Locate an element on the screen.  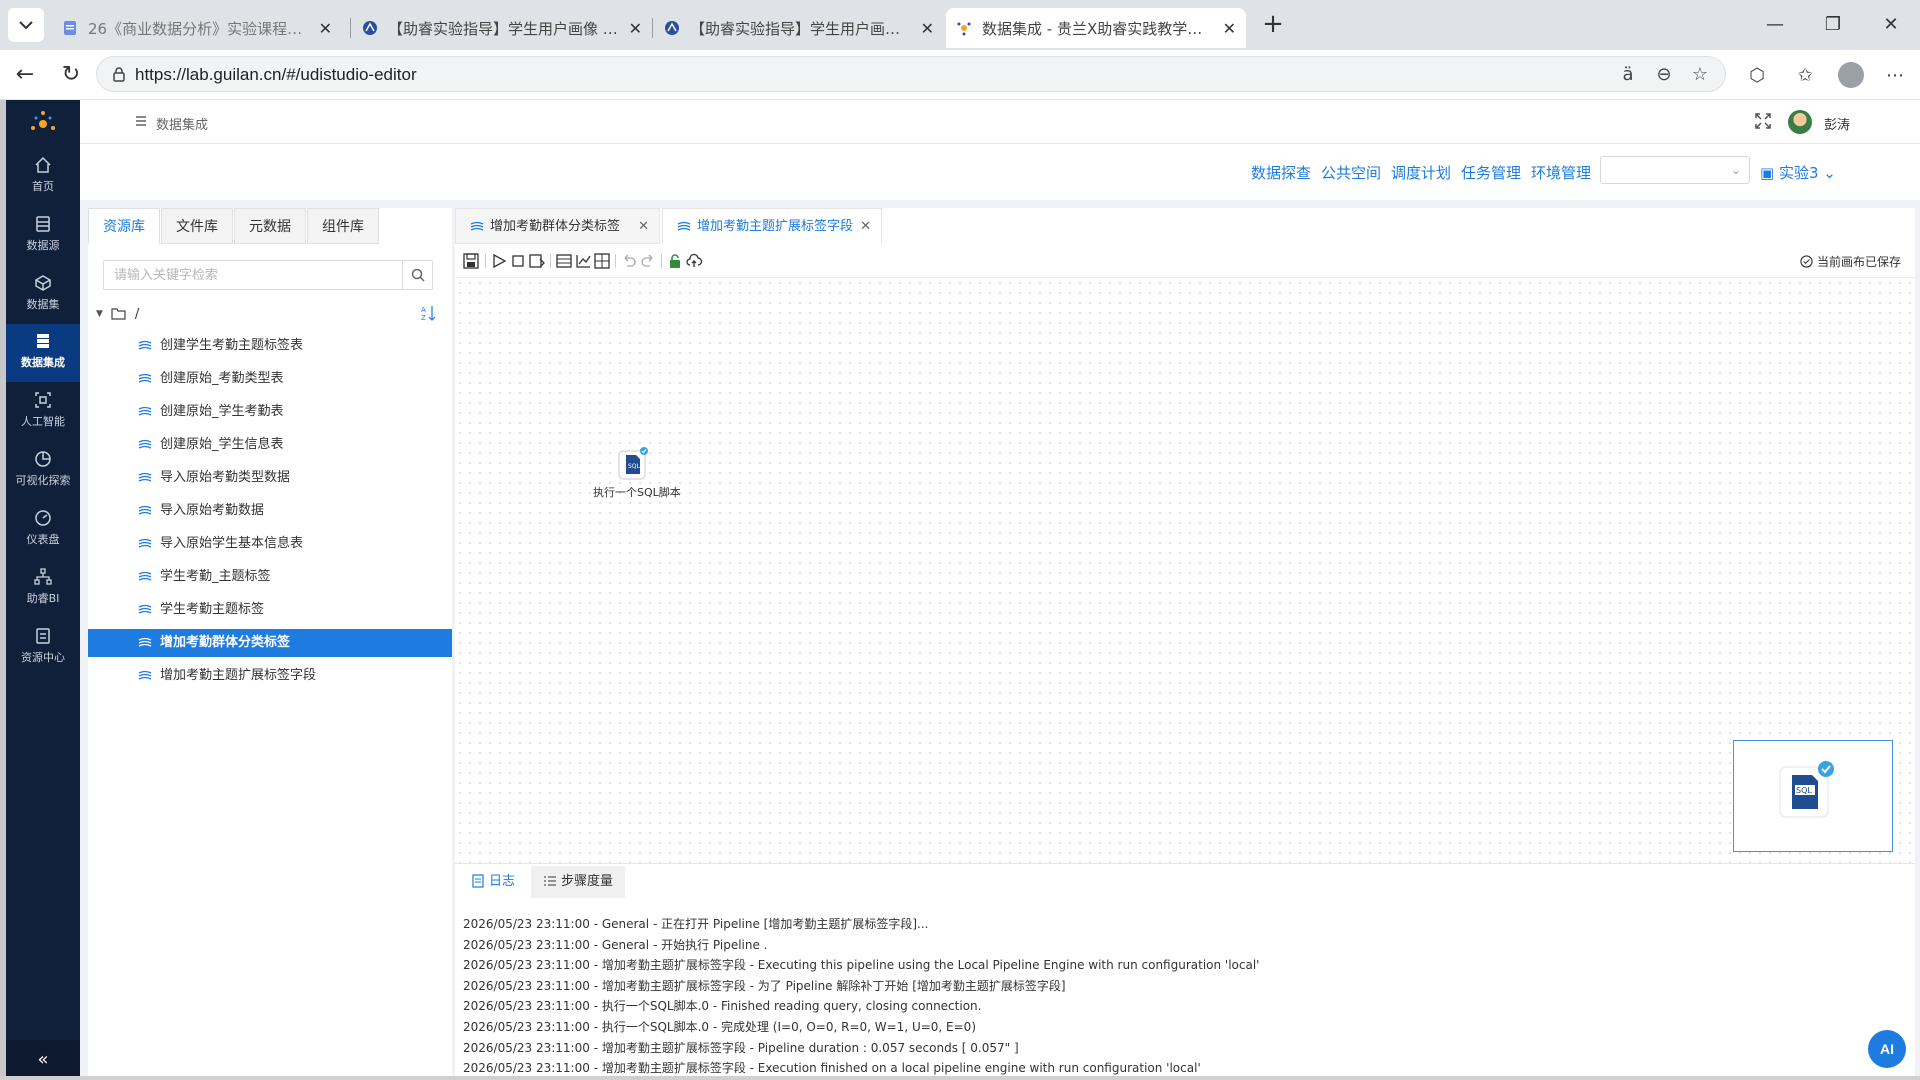
tab-list-dropdown-button is located at coordinates (26, 25).